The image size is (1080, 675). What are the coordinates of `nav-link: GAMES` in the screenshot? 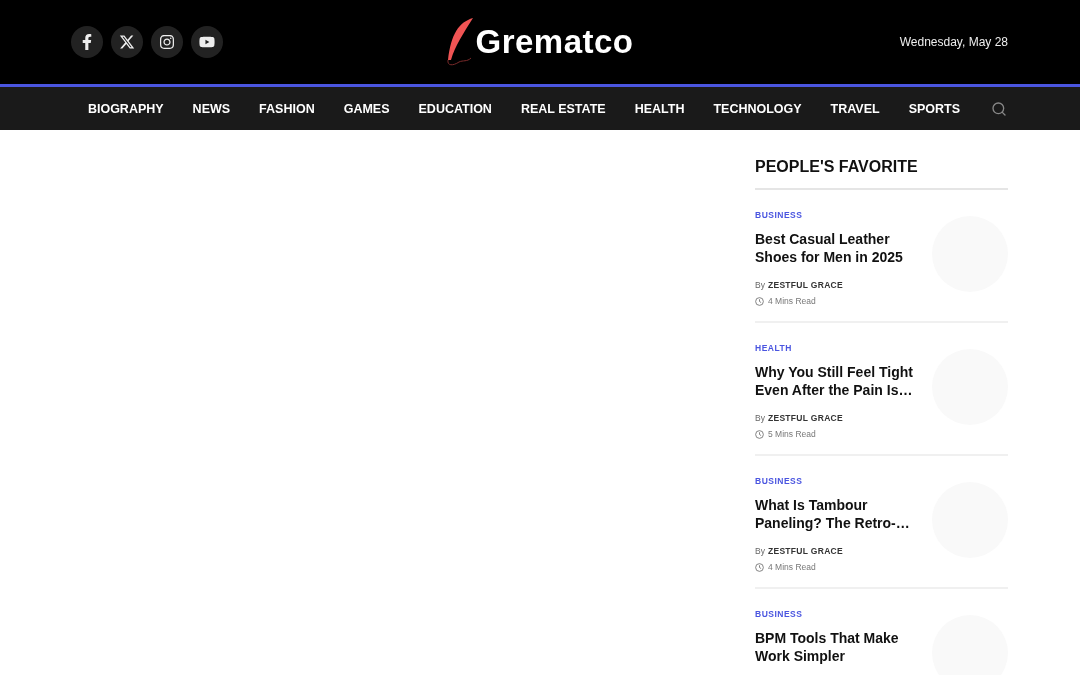 It's located at (366, 108).